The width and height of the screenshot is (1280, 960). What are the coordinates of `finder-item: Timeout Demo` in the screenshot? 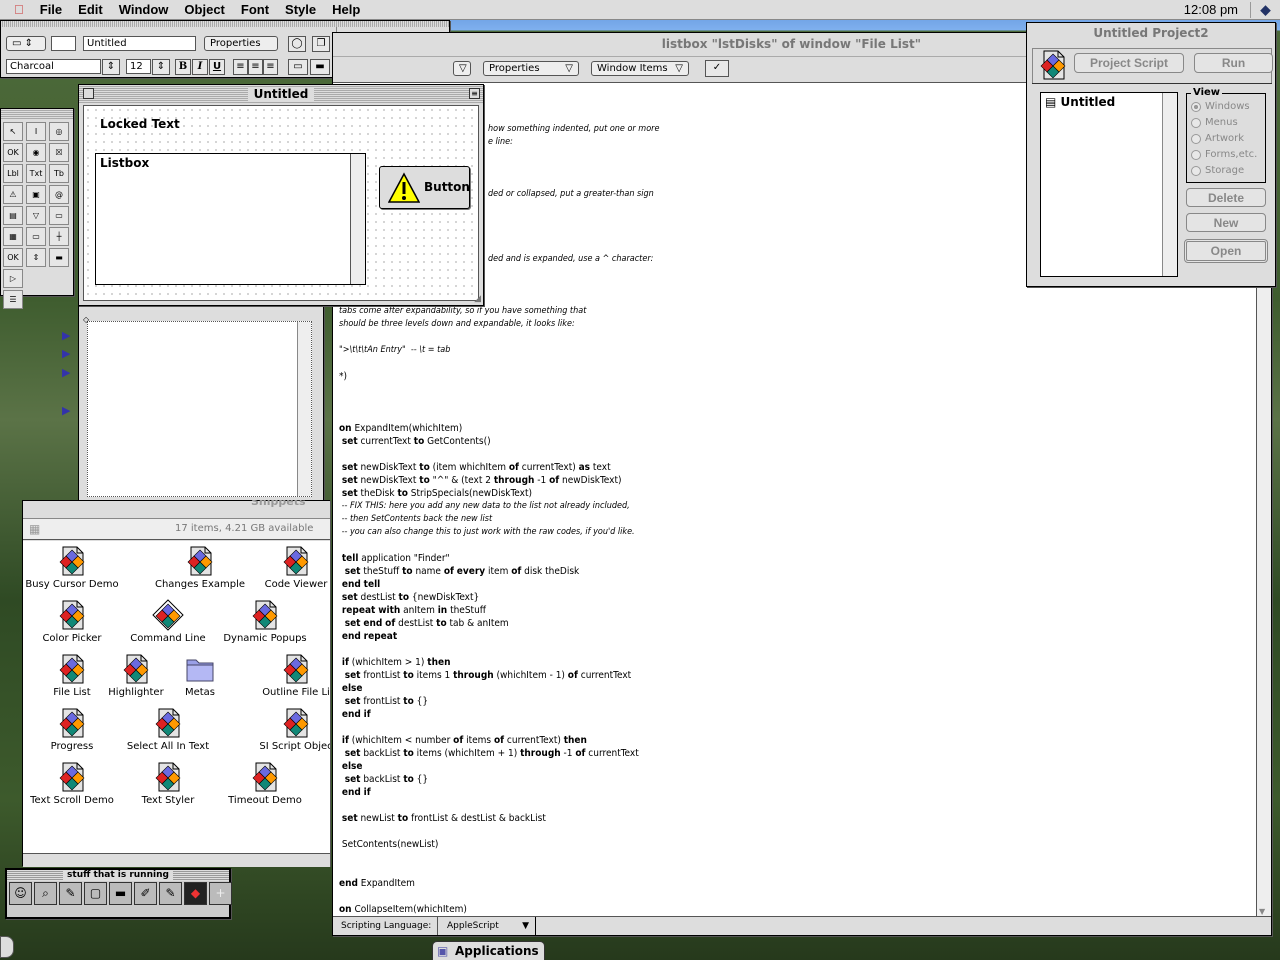 It's located at (265, 783).